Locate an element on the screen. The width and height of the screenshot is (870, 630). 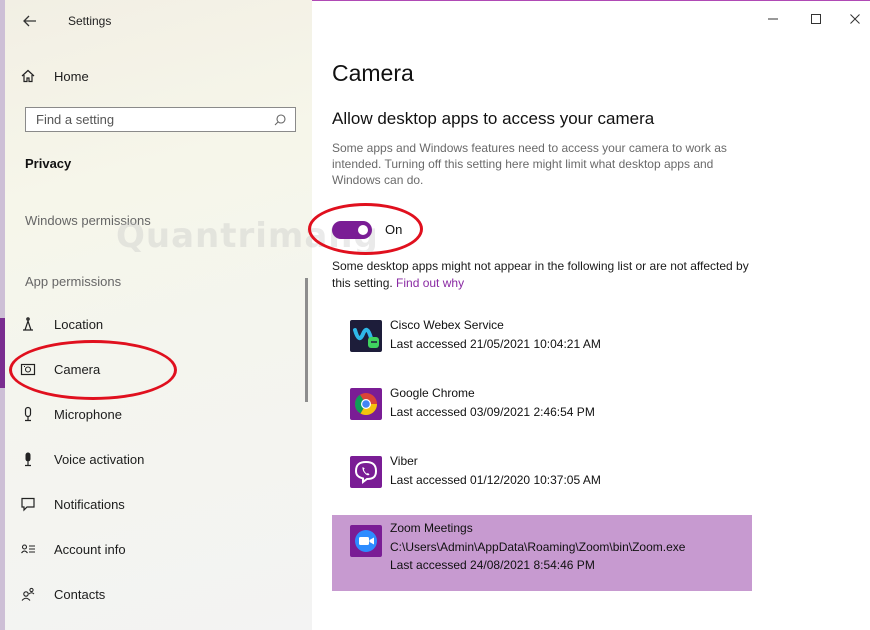
sidebar-scrollbar is located at coordinates (306, 340).